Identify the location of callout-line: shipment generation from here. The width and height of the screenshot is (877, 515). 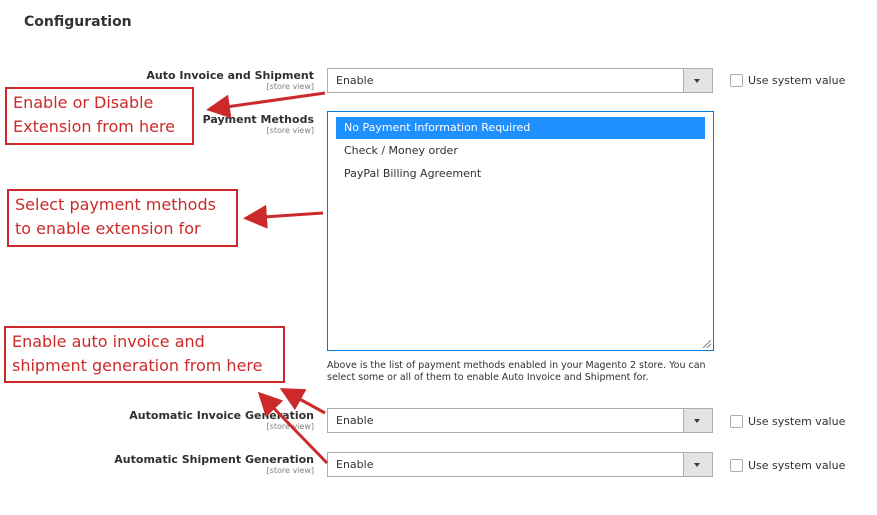
(137, 365).